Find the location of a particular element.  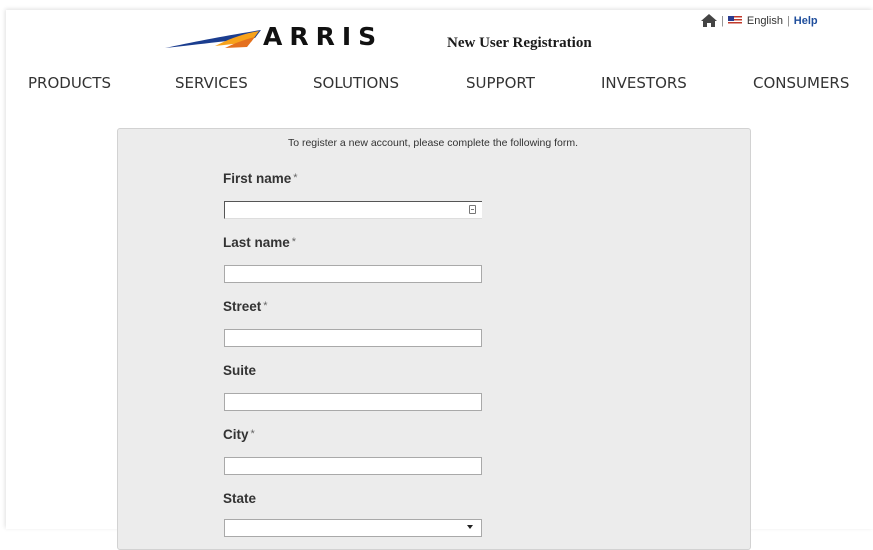

first-name-label-text: First name is located at coordinates (257, 178).